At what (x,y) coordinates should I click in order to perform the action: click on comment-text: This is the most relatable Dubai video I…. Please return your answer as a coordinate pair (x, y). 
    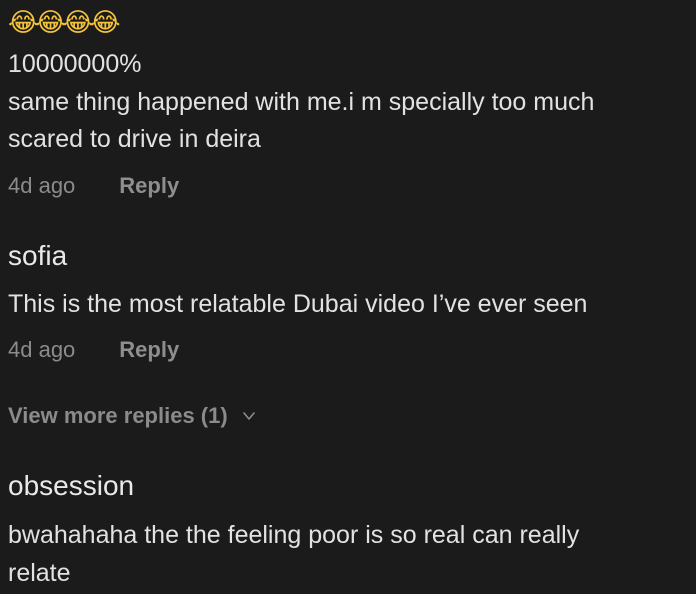
    Looking at the image, I should click on (298, 304).